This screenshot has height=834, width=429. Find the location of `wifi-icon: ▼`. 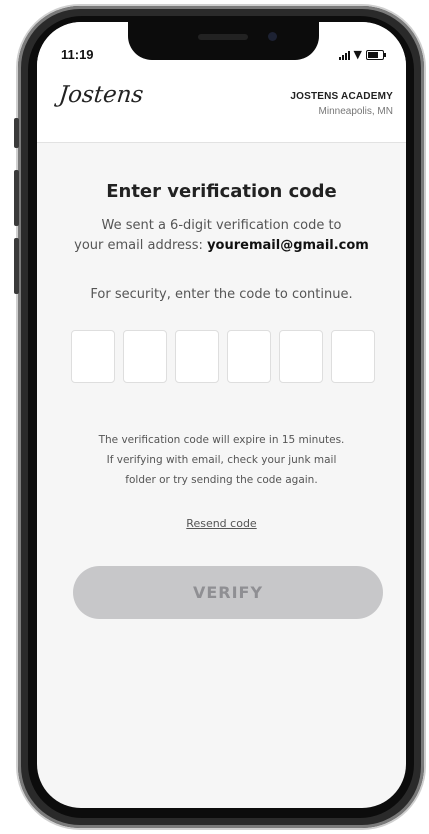

wifi-icon: ▼ is located at coordinates (357, 54).